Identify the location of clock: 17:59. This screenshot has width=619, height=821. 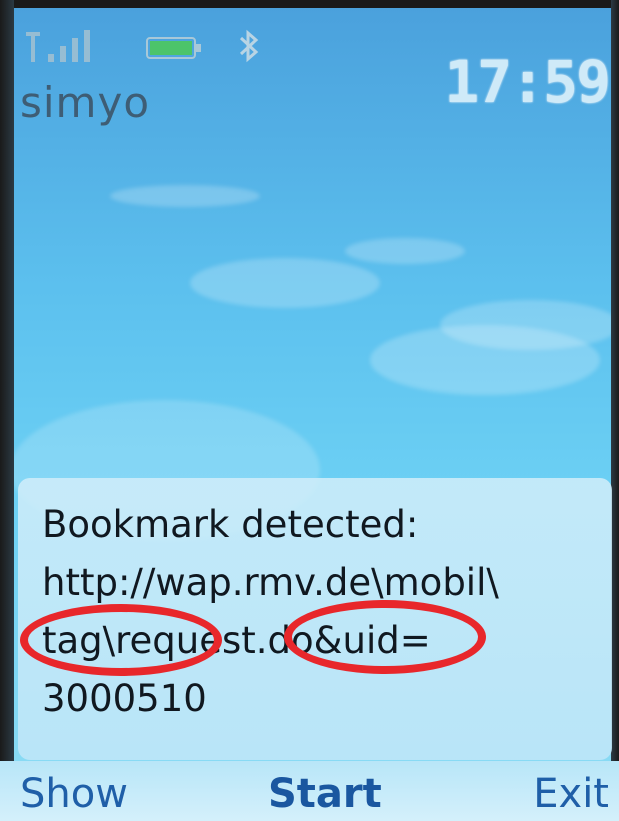
(527, 82).